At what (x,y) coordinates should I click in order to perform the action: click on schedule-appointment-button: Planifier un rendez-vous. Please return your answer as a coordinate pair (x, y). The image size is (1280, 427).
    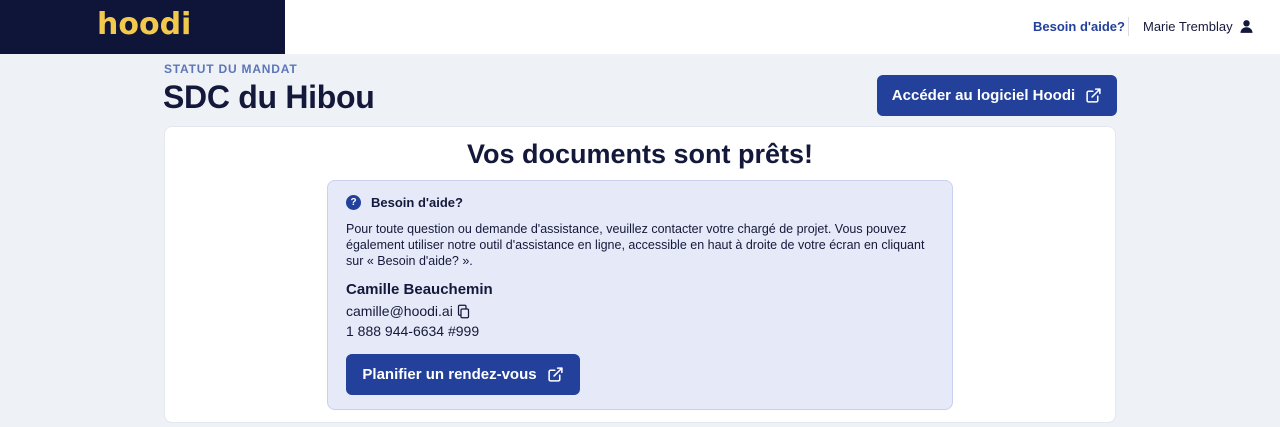
    Looking at the image, I should click on (463, 374).